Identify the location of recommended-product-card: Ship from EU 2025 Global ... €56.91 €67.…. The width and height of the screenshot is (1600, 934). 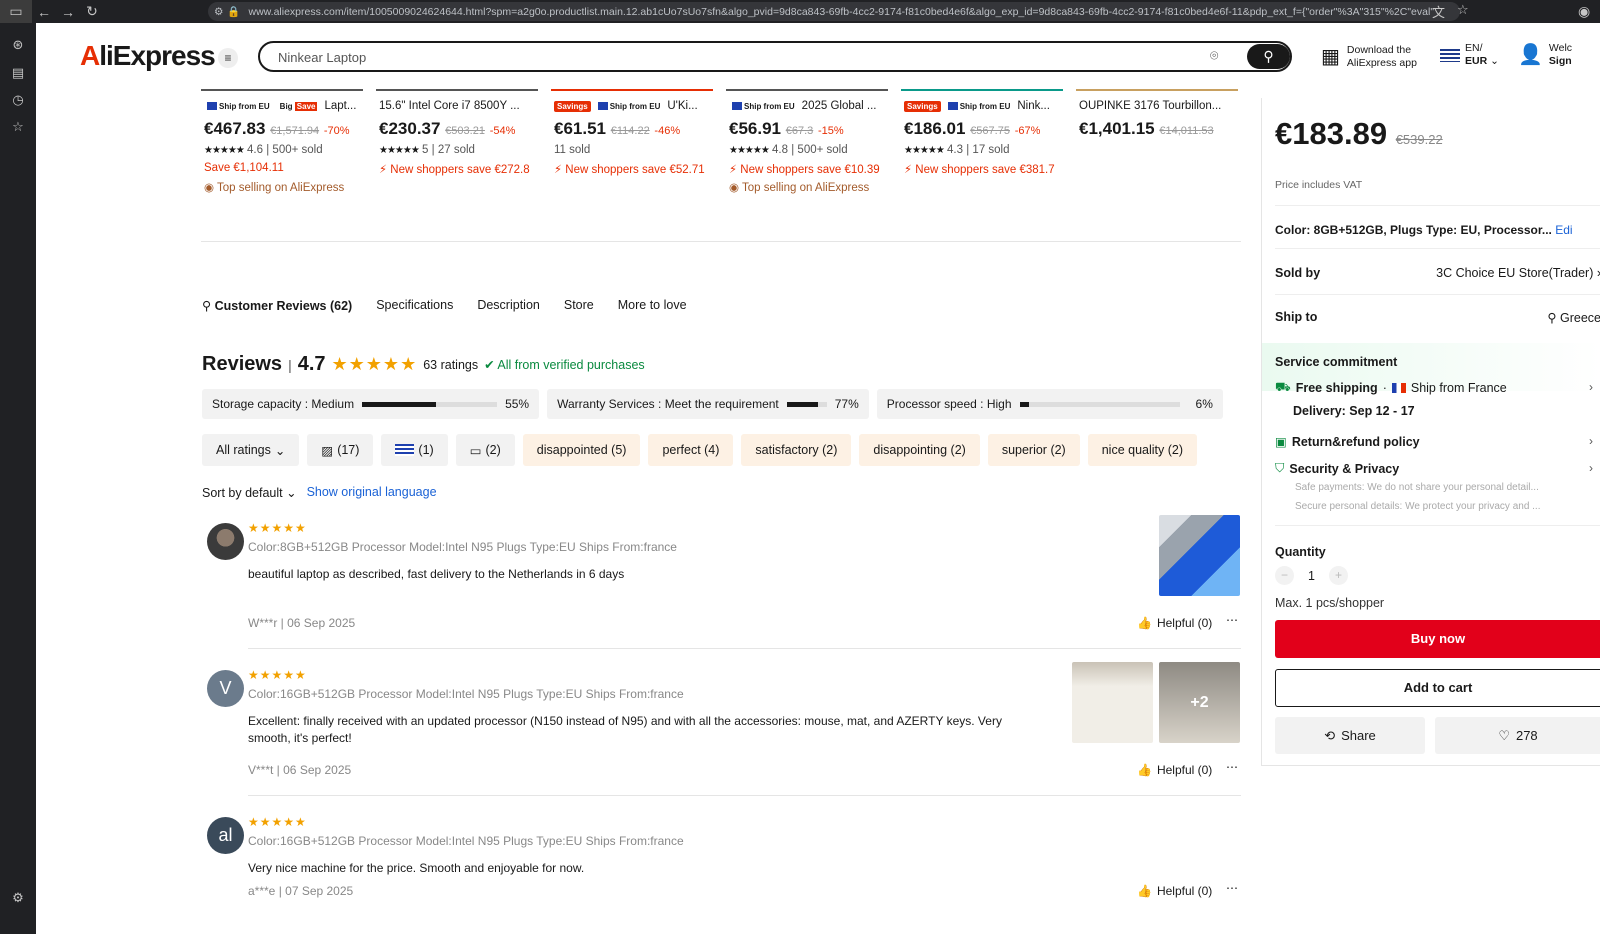
(807, 147).